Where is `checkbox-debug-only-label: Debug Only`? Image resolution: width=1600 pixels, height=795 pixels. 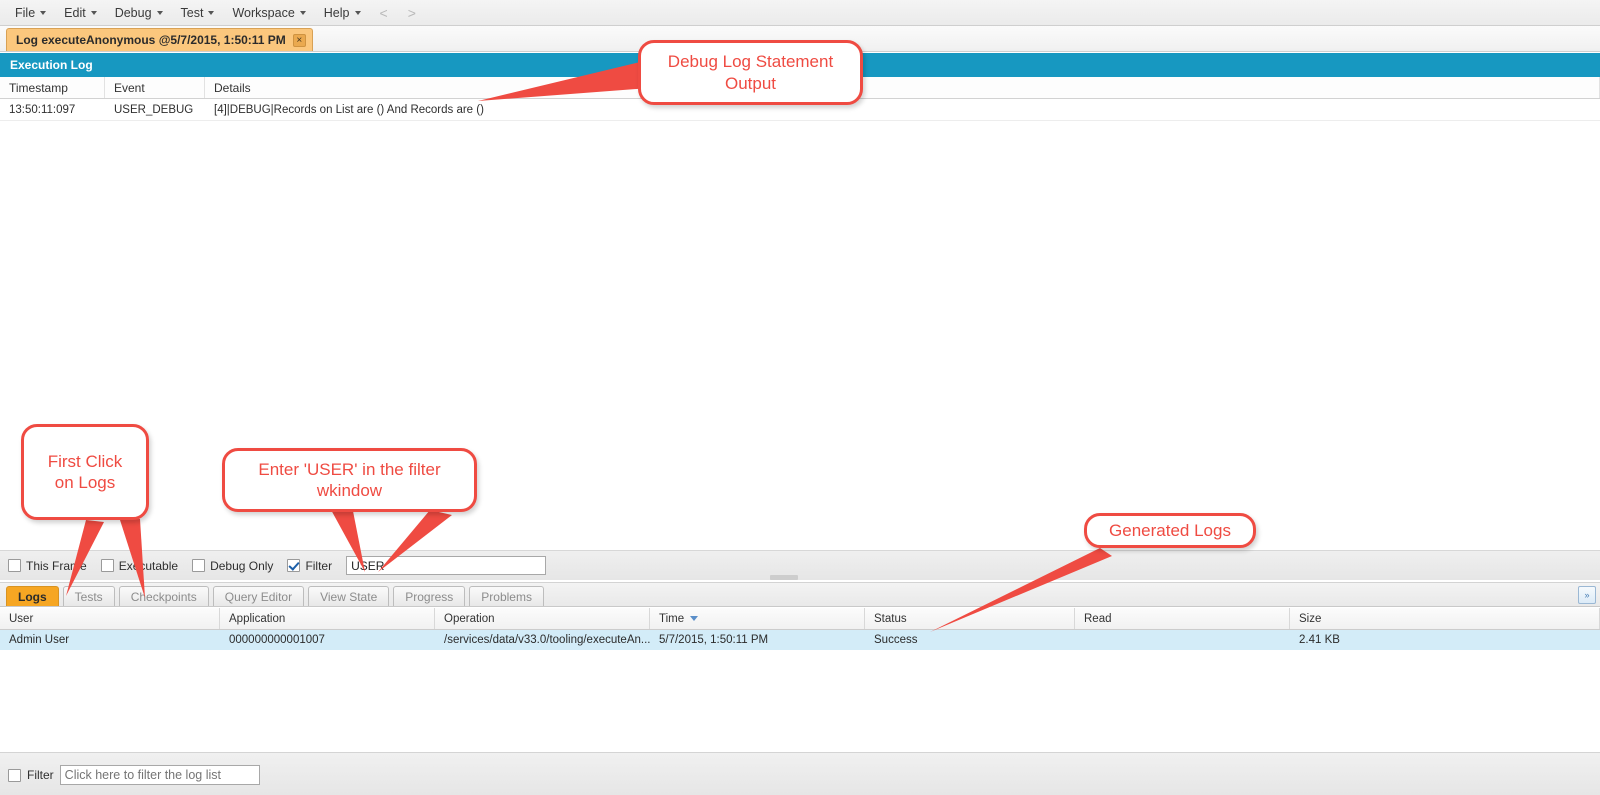 checkbox-debug-only-label: Debug Only is located at coordinates (242, 565).